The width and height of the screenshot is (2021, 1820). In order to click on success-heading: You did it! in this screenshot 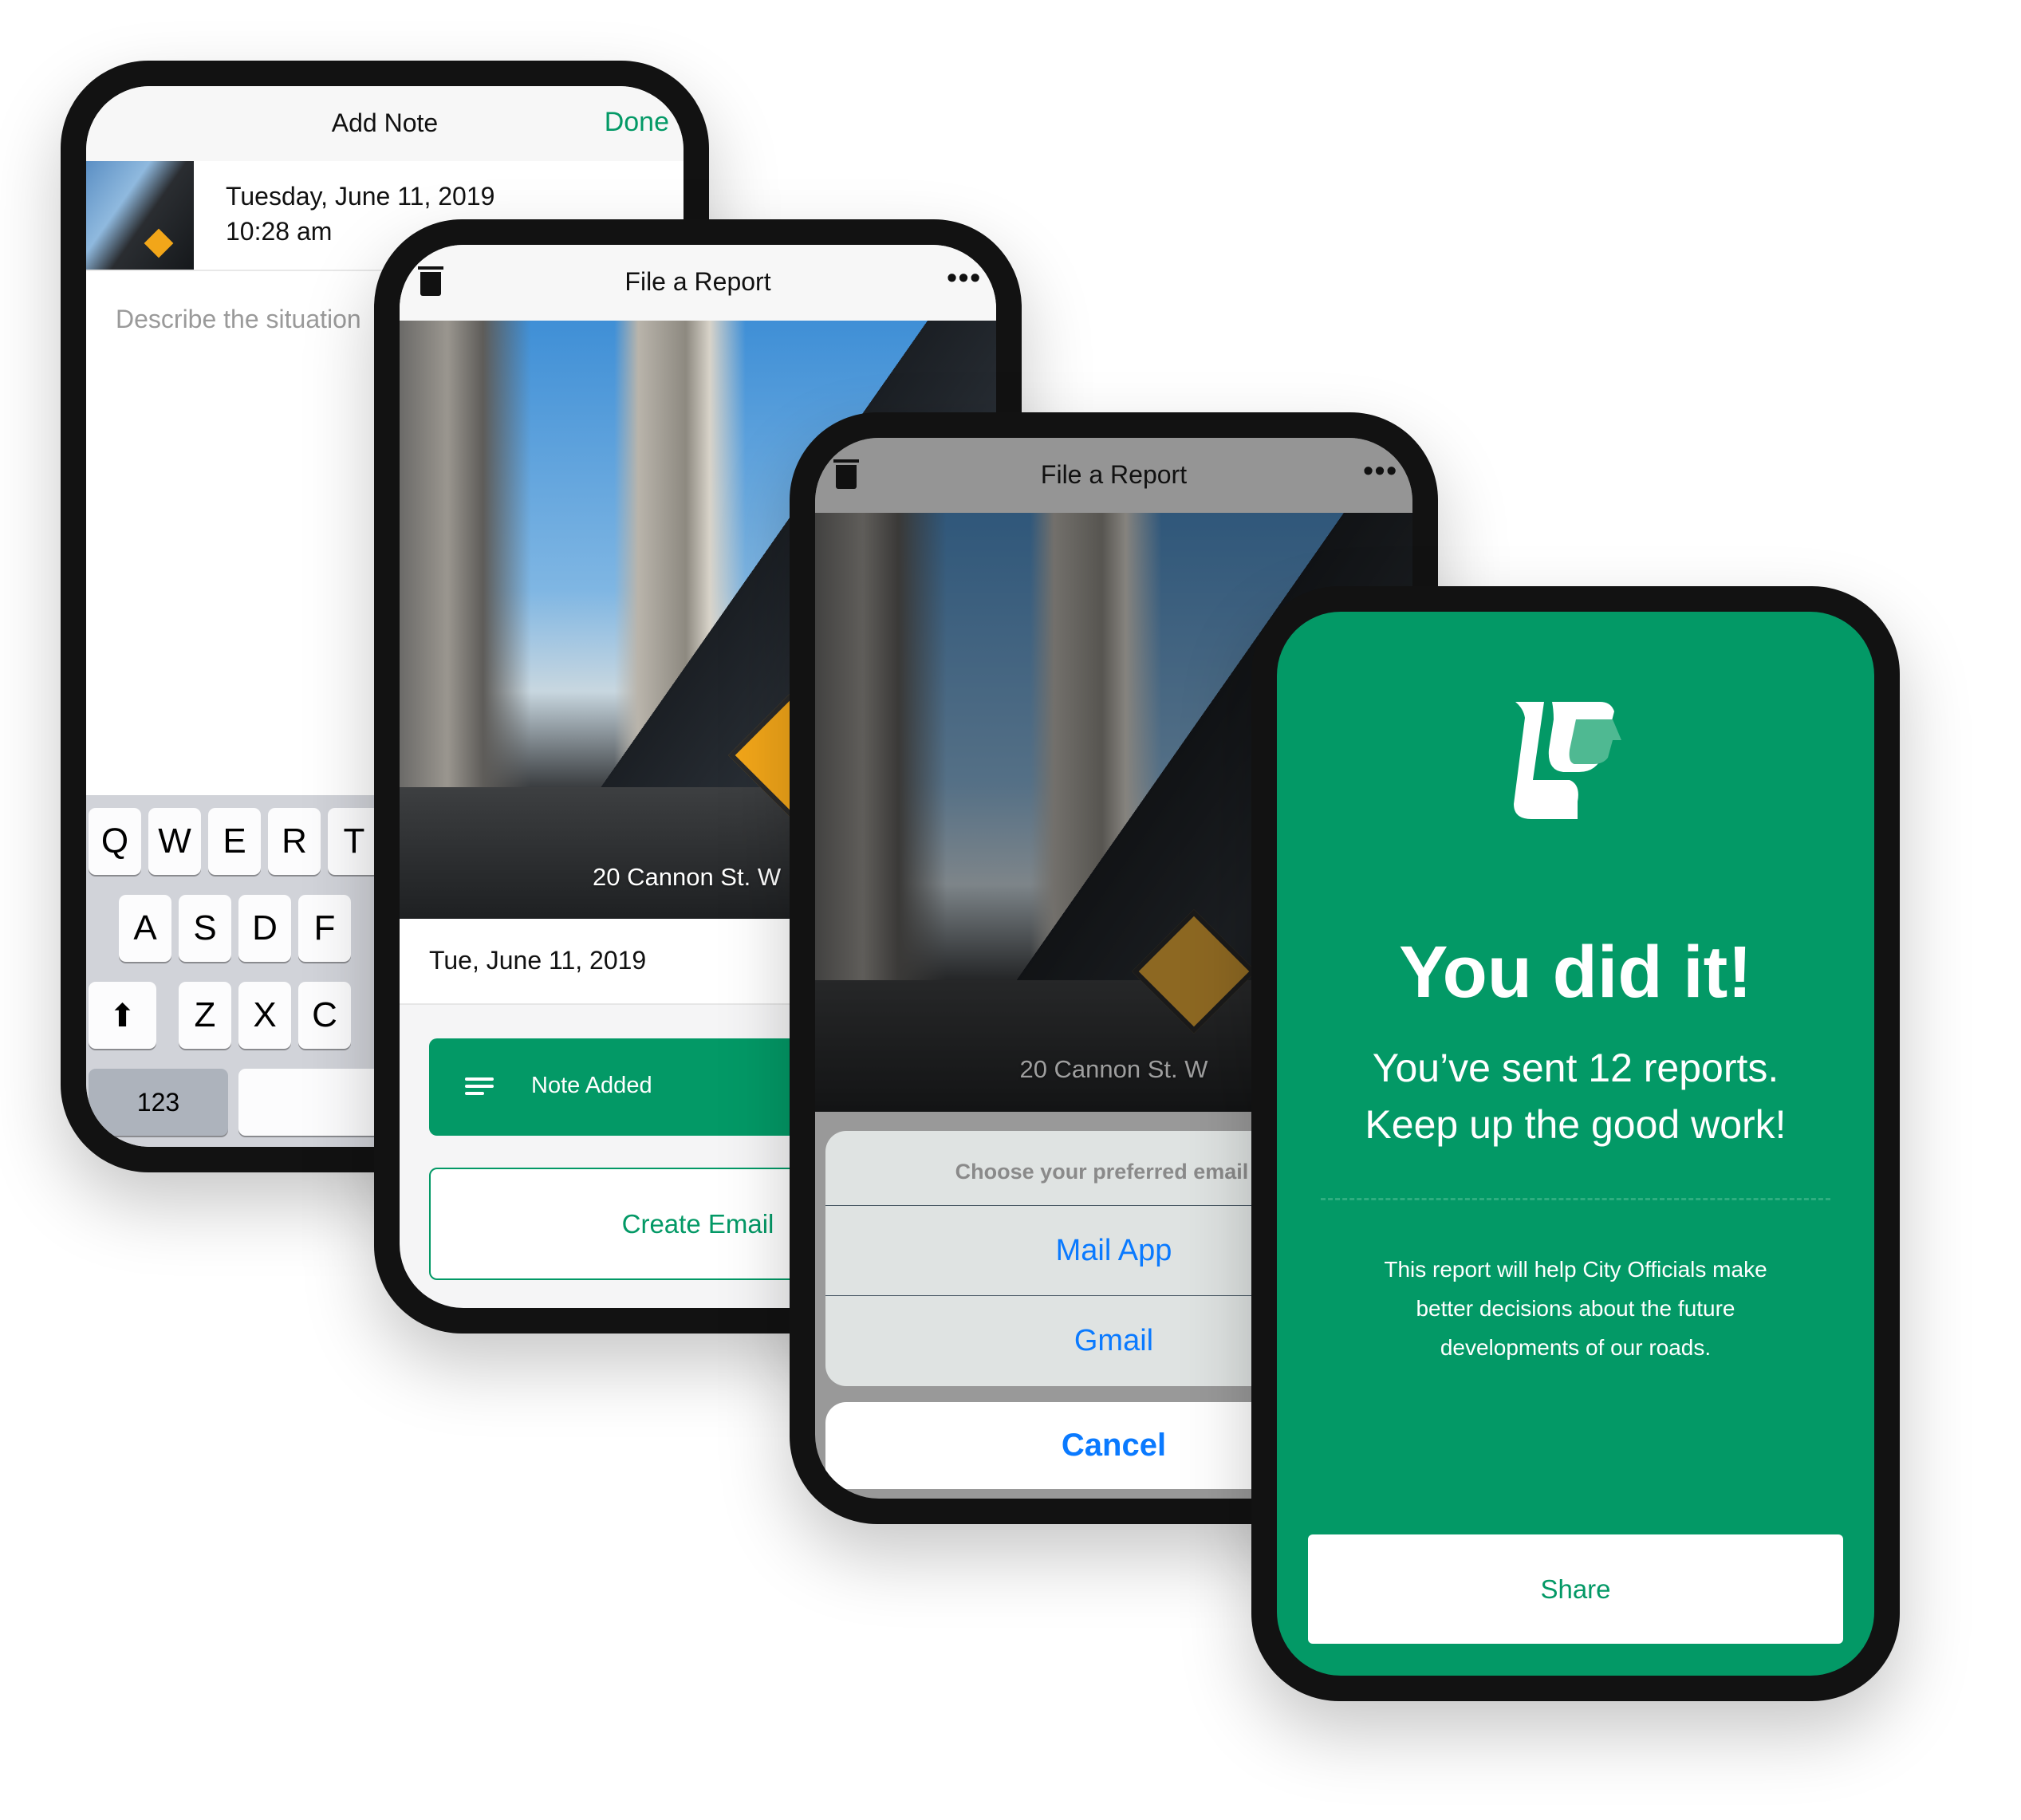, I will do `click(1575, 972)`.